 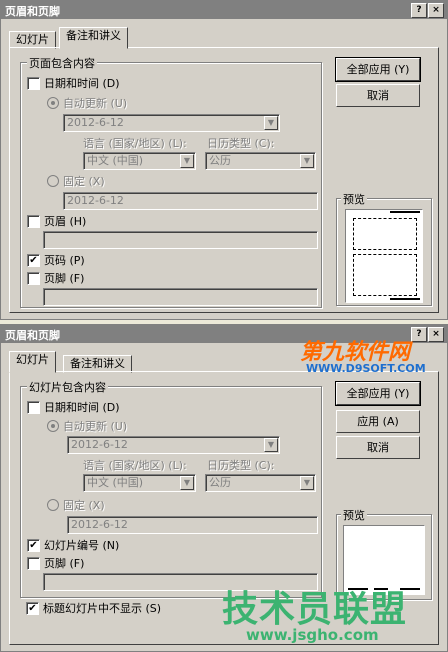 I want to click on page-number-label: 页码 (P), so click(x=64, y=260).